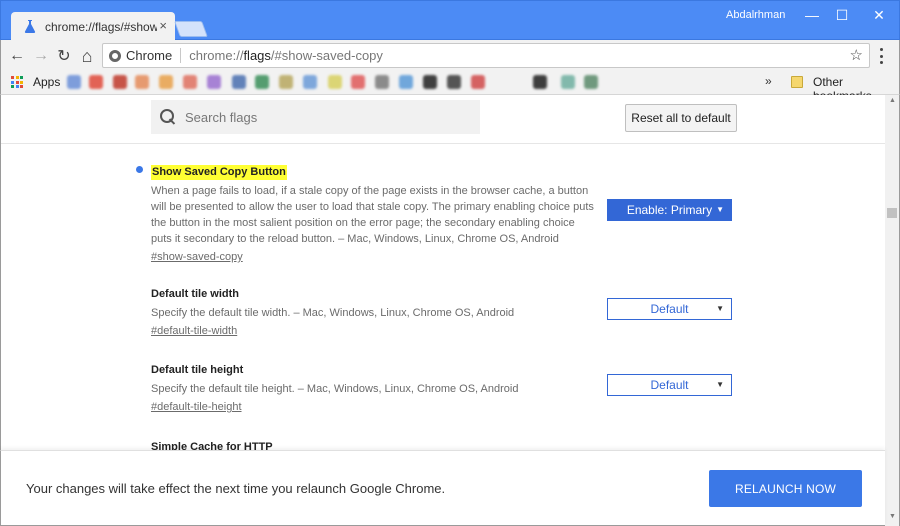  What do you see at coordinates (892, 213) in the screenshot?
I see `scroll-thumb` at bounding box center [892, 213].